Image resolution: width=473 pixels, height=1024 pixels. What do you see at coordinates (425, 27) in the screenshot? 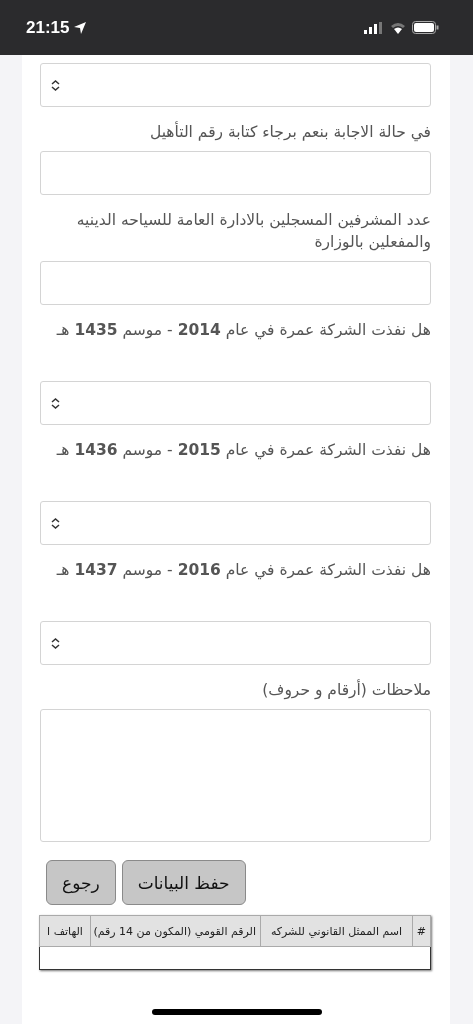
I see `battery-icon` at bounding box center [425, 27].